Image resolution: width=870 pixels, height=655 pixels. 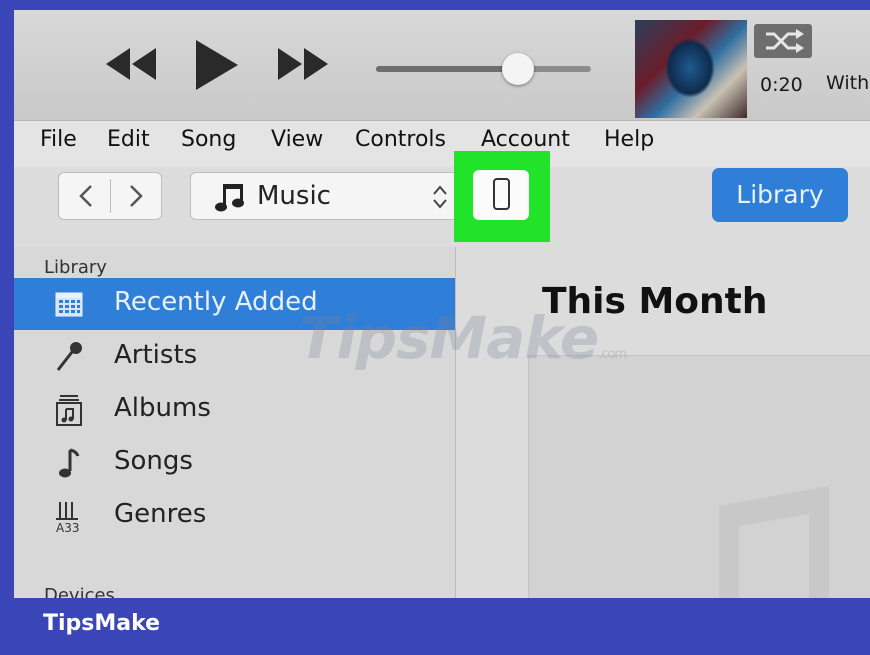 I want to click on watermark-text: TipsMake, so click(x=448, y=338).